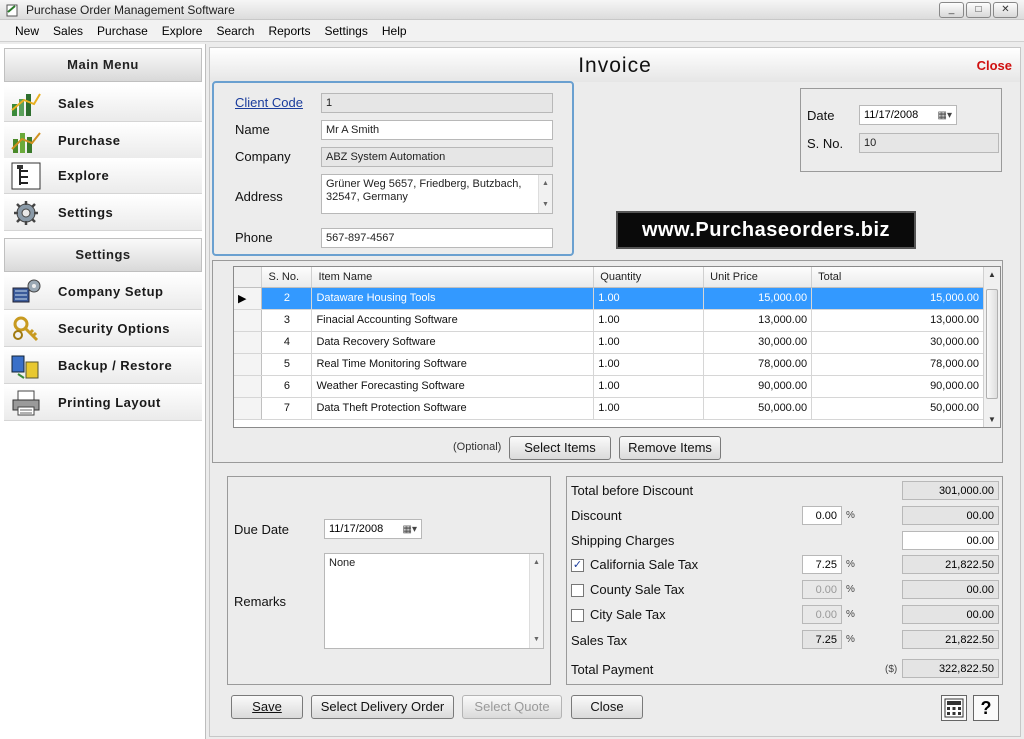 The width and height of the screenshot is (1024, 739). Describe the element at coordinates (577, 590) in the screenshot. I see `county-tax-checkbox` at that location.